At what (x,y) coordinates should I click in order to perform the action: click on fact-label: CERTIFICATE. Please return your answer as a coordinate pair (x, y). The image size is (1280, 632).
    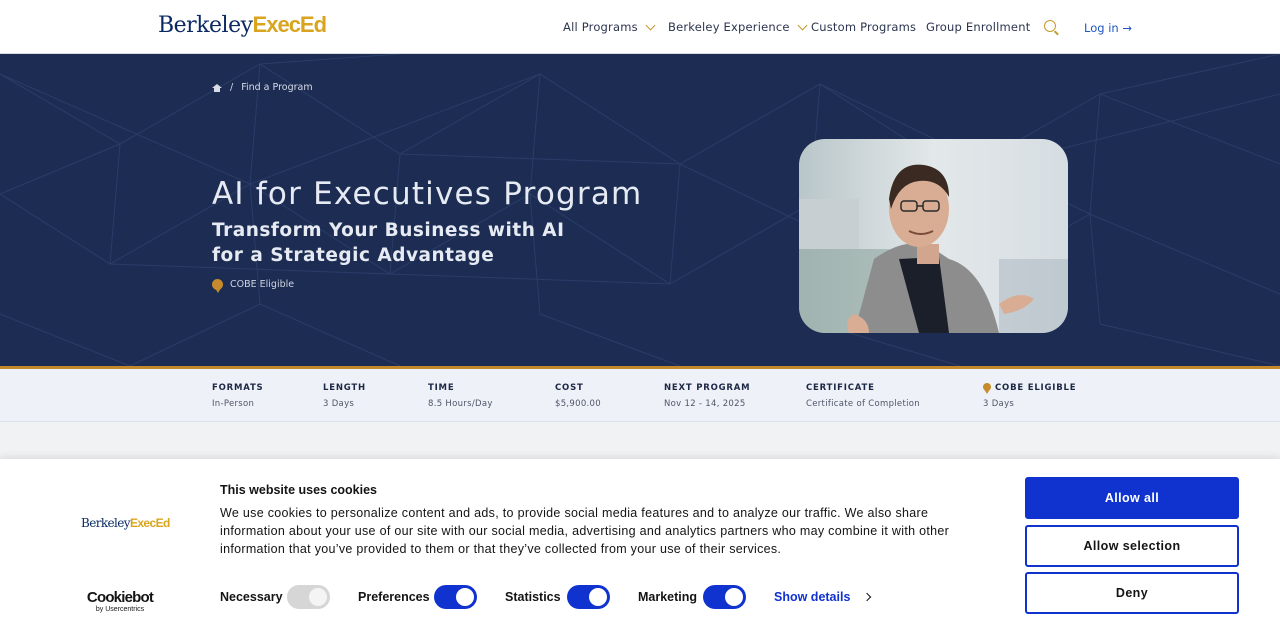
    Looking at the image, I should click on (840, 388).